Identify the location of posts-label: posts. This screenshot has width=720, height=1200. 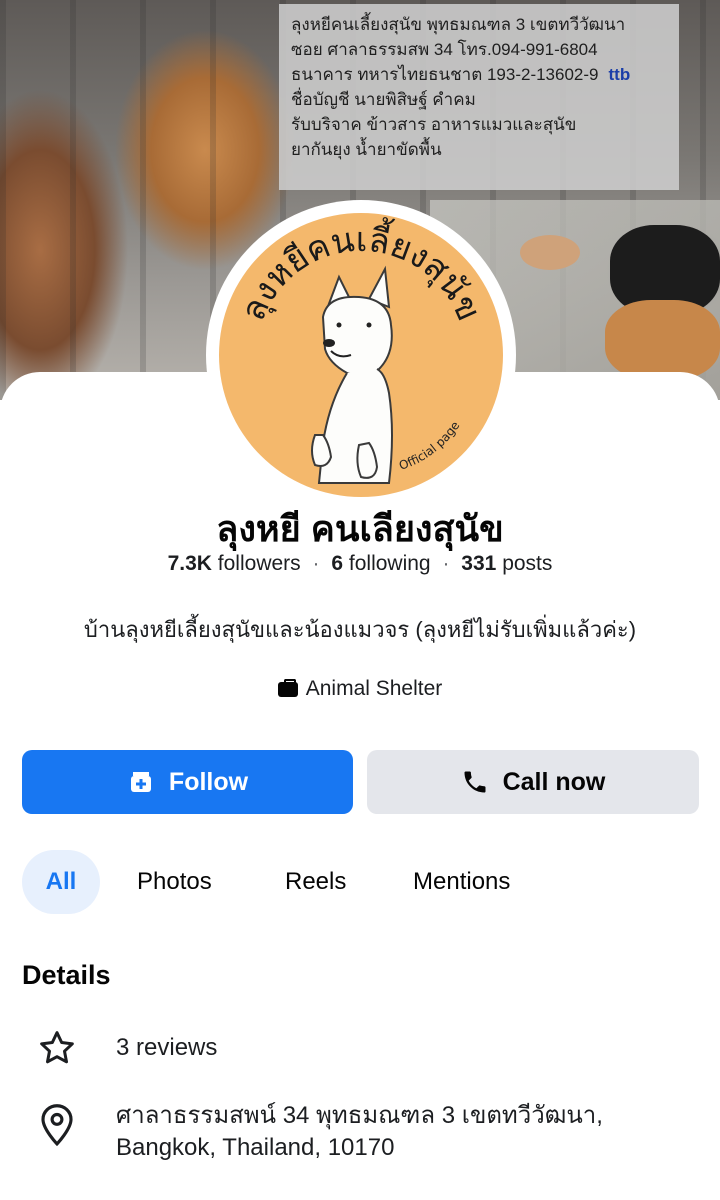
(527, 563).